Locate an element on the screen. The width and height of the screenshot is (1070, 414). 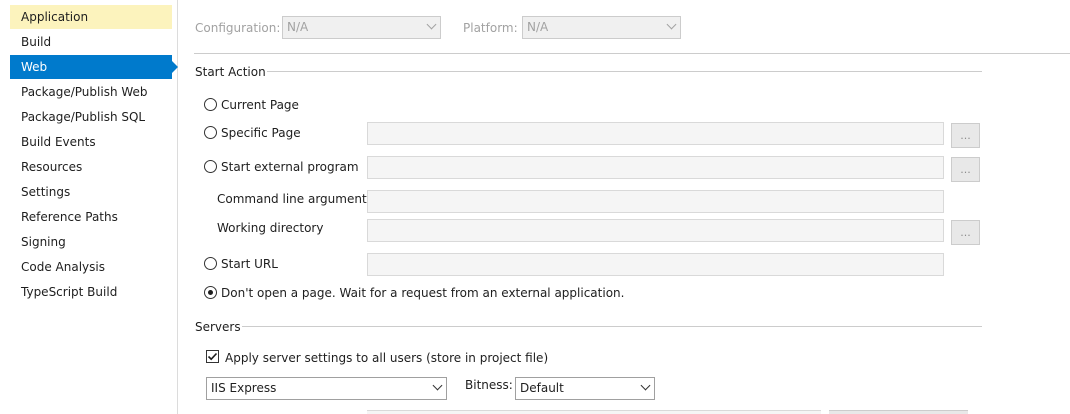
configuration-select: N/A is located at coordinates (361, 27).